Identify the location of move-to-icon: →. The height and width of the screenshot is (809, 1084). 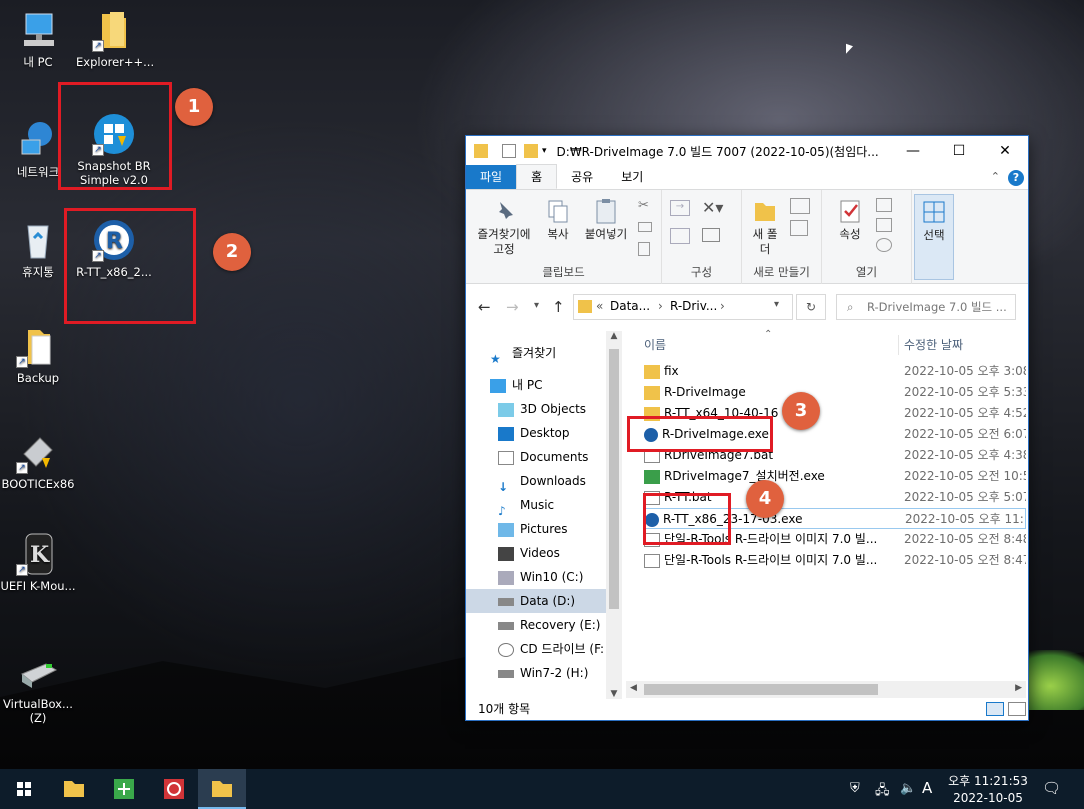
(680, 208).